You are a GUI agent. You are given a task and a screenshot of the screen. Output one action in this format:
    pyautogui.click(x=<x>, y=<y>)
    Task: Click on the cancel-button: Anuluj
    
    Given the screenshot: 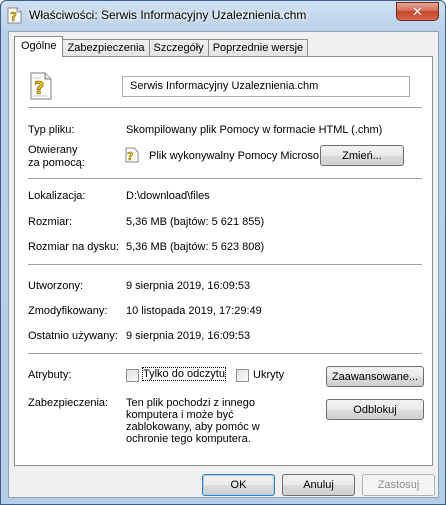 What is the action you would take?
    pyautogui.click(x=318, y=485)
    